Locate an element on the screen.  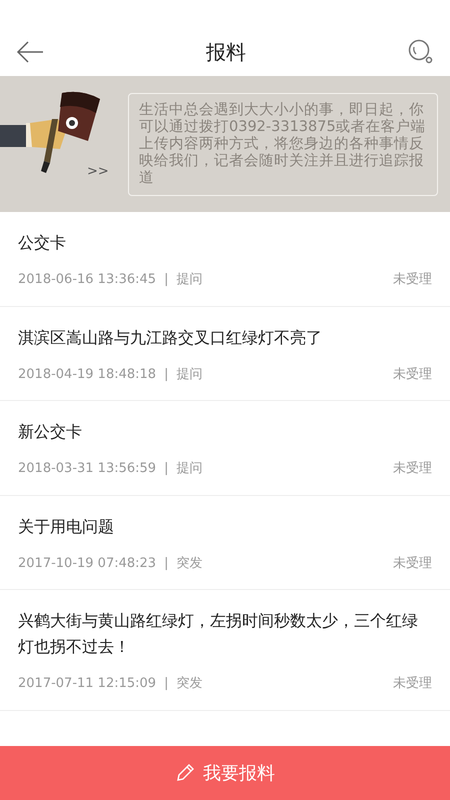
report-item: 新公交卡 2018-03-31 13:56:59 | 提问 未受理 is located at coordinates (225, 448).